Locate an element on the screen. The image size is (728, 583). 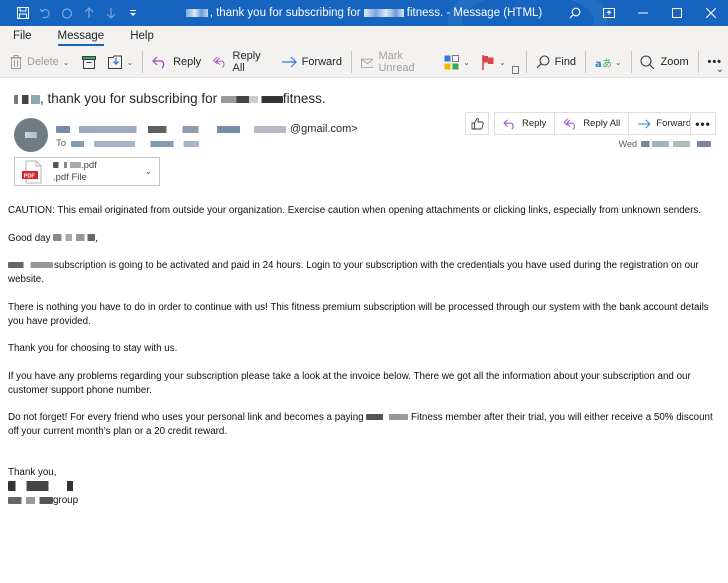
message-actions: Reply Reply All Forward is located at coordinates (597, 123).